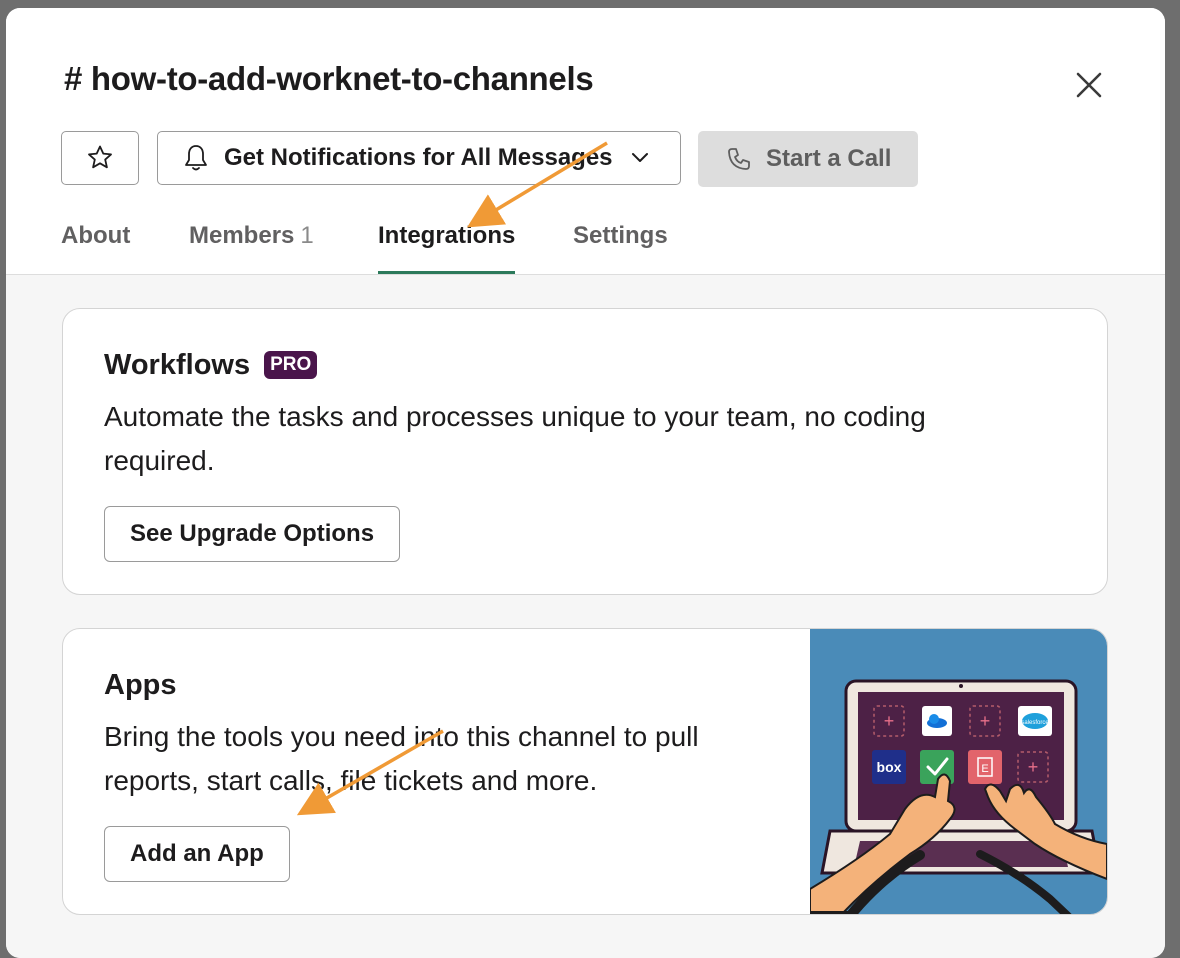  What do you see at coordinates (447, 235) in the screenshot?
I see `tab-integrations-label: Integrations` at bounding box center [447, 235].